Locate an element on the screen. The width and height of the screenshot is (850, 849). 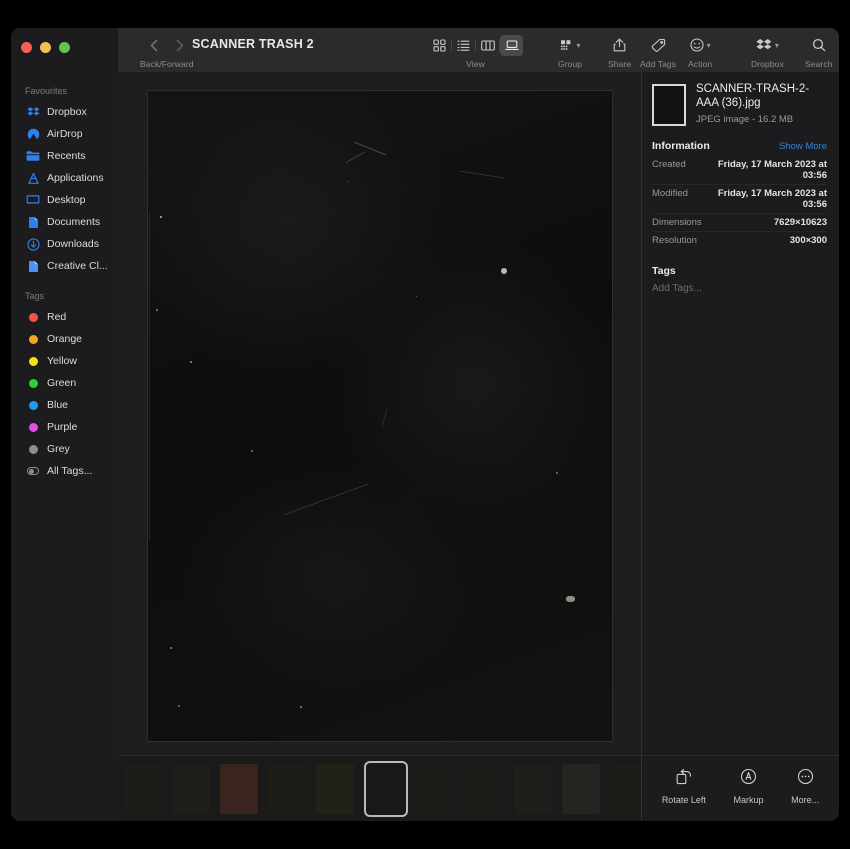
sidebar-item-airdrop: AirDrop is located at coordinates (64, 134).